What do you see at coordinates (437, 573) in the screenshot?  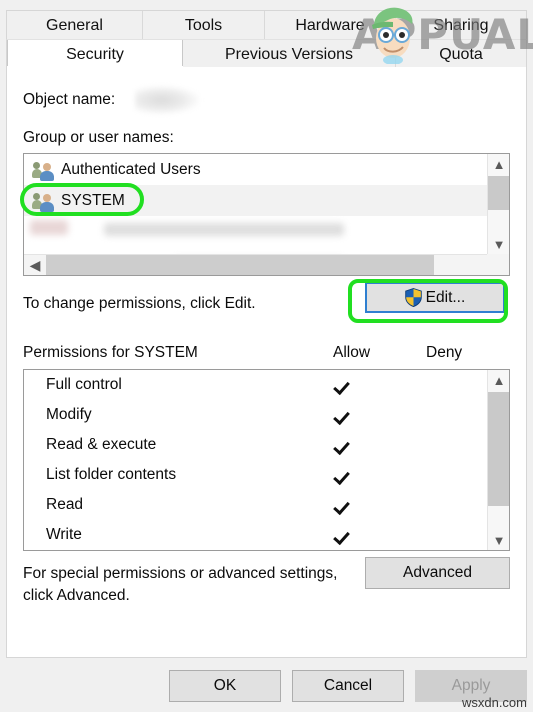 I see `advanced-button: Advanced` at bounding box center [437, 573].